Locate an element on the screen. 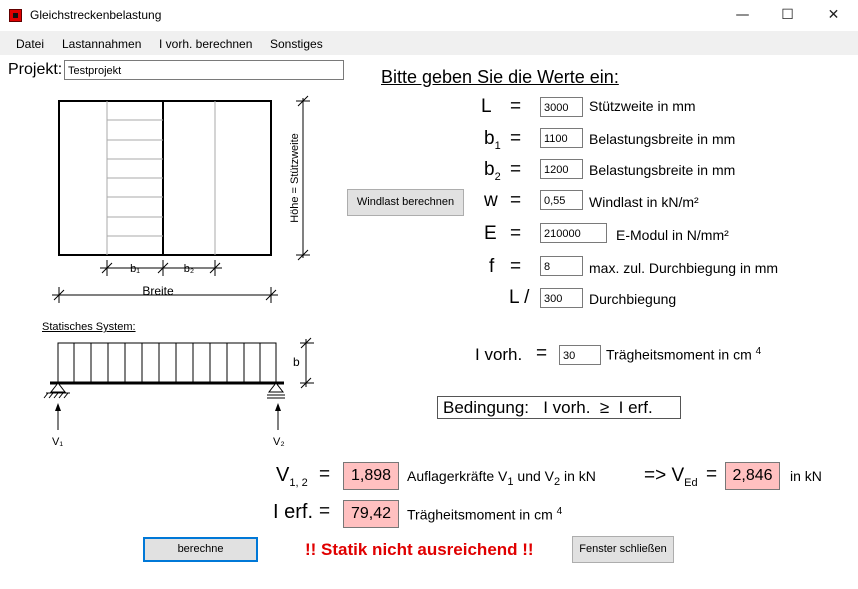  projekt-label: Projekt: is located at coordinates (35, 69).